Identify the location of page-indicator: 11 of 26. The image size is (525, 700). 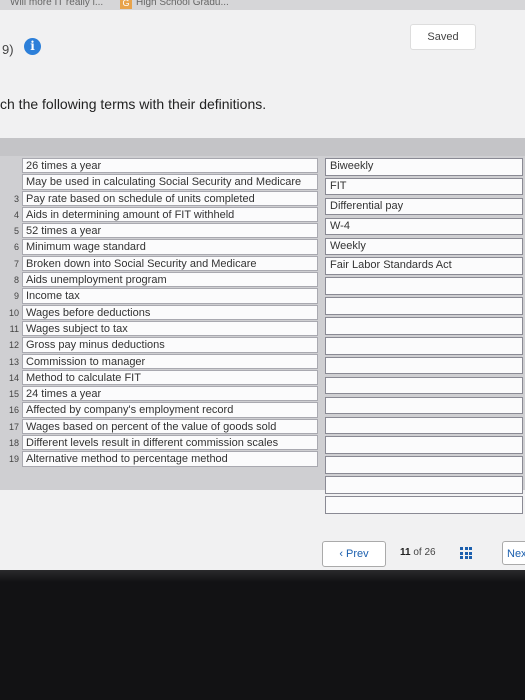
(418, 552).